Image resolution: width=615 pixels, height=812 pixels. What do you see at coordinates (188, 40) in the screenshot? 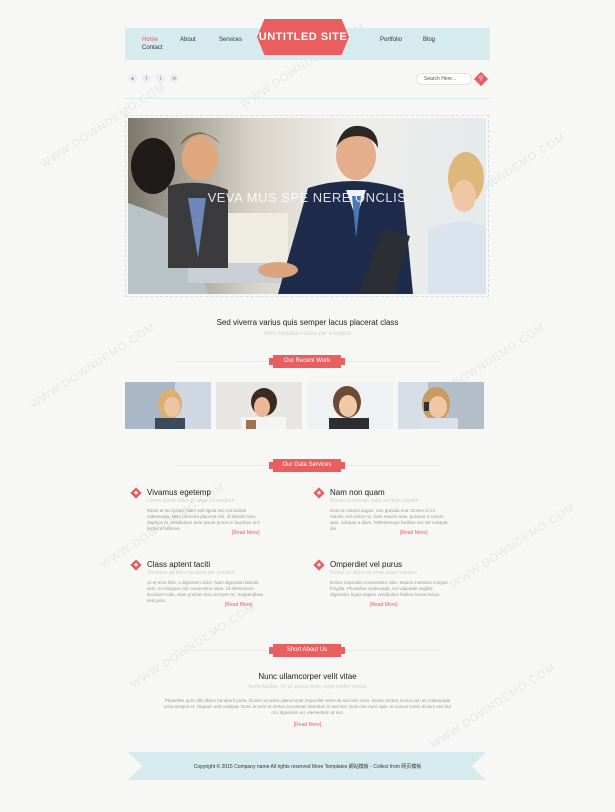
I see `nav-about: About` at bounding box center [188, 40].